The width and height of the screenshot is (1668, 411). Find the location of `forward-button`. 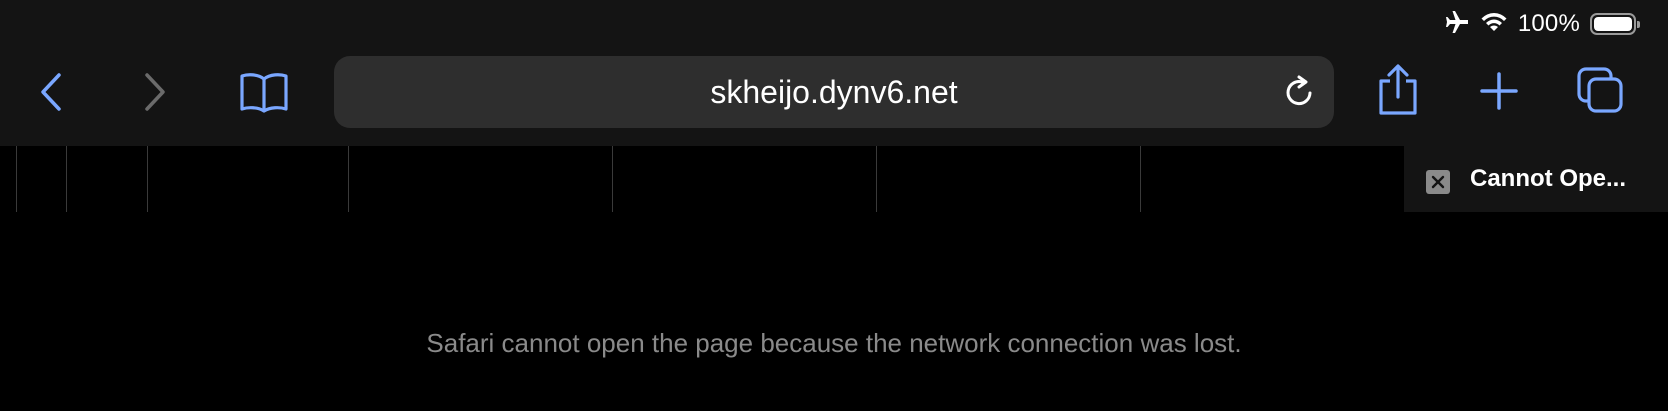

forward-button is located at coordinates (154, 92).